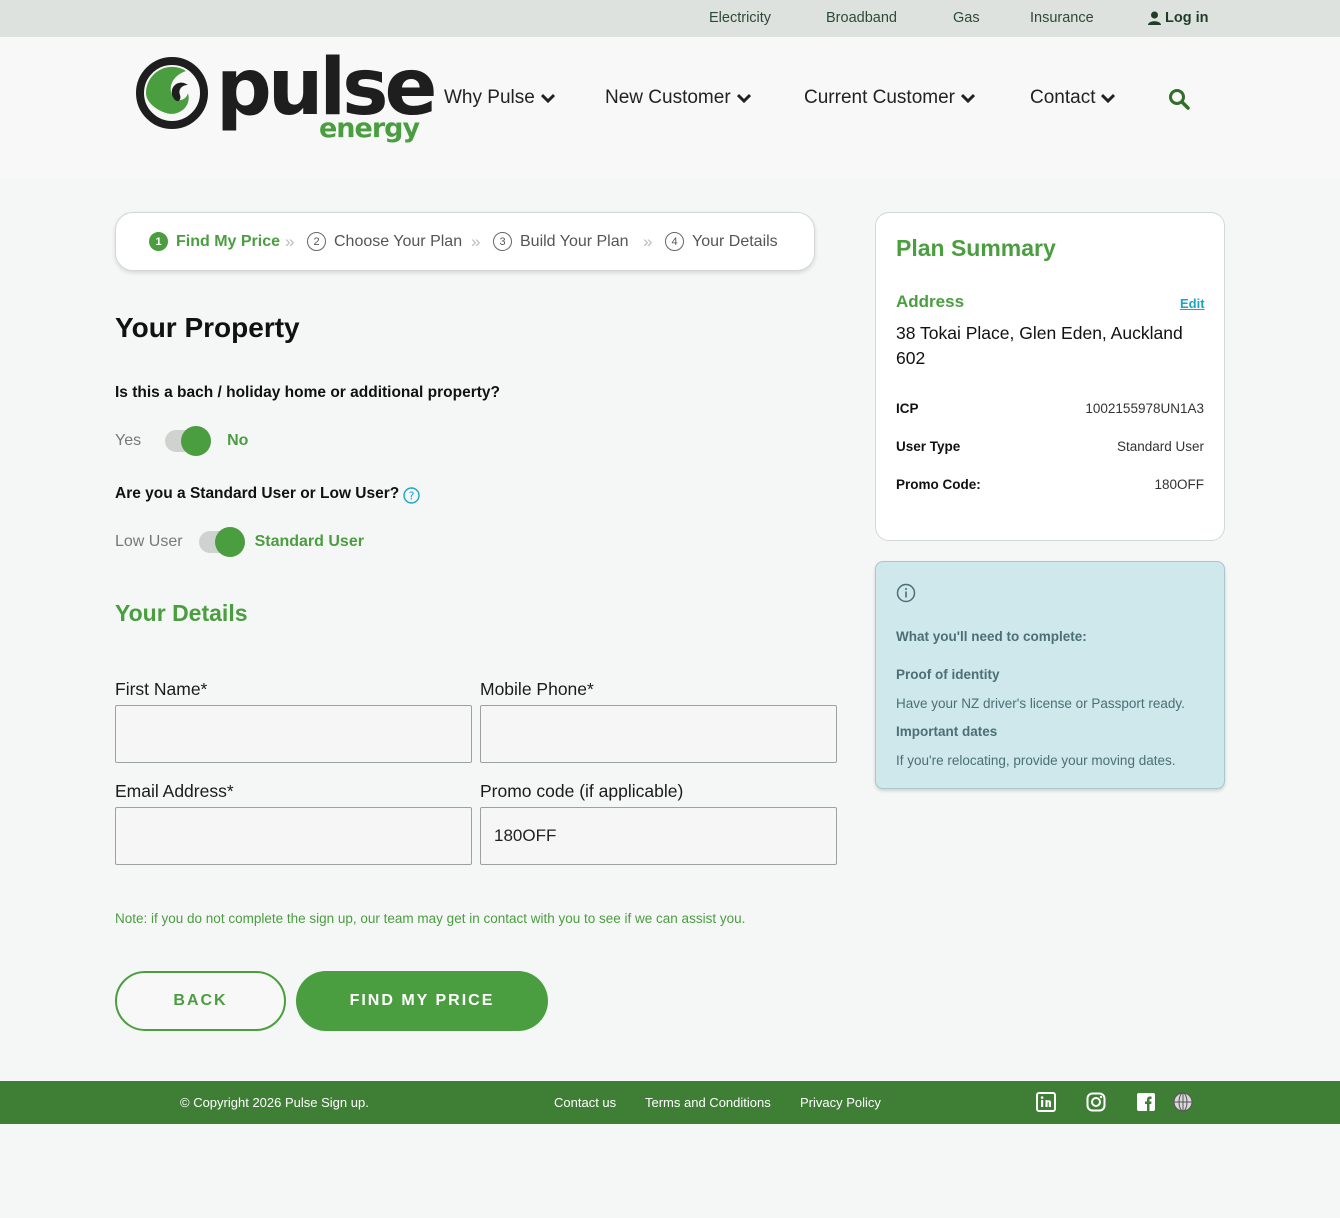  What do you see at coordinates (906, 593) in the screenshot?
I see `info-icon` at bounding box center [906, 593].